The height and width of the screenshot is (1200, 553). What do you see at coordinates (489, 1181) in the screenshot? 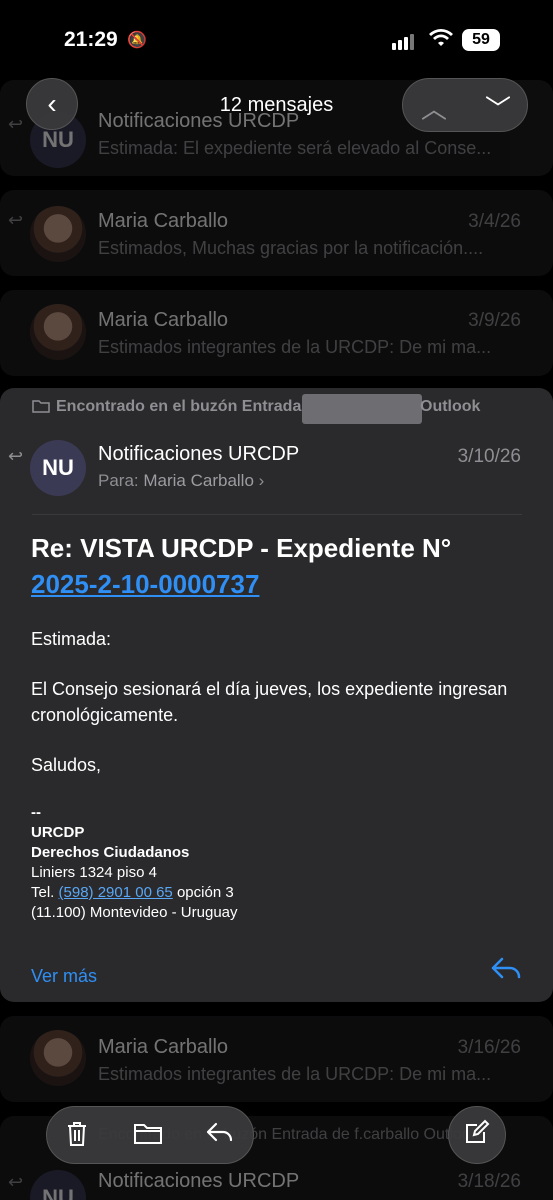
I see `message-date: 3/18/26` at bounding box center [489, 1181].